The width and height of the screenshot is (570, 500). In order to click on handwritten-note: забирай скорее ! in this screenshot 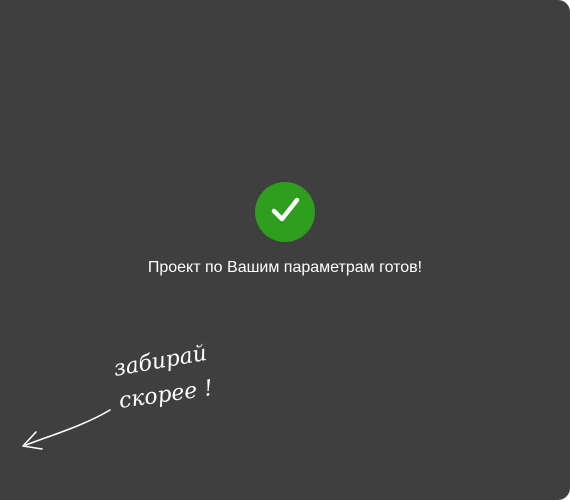, I will do `click(130, 400)`.